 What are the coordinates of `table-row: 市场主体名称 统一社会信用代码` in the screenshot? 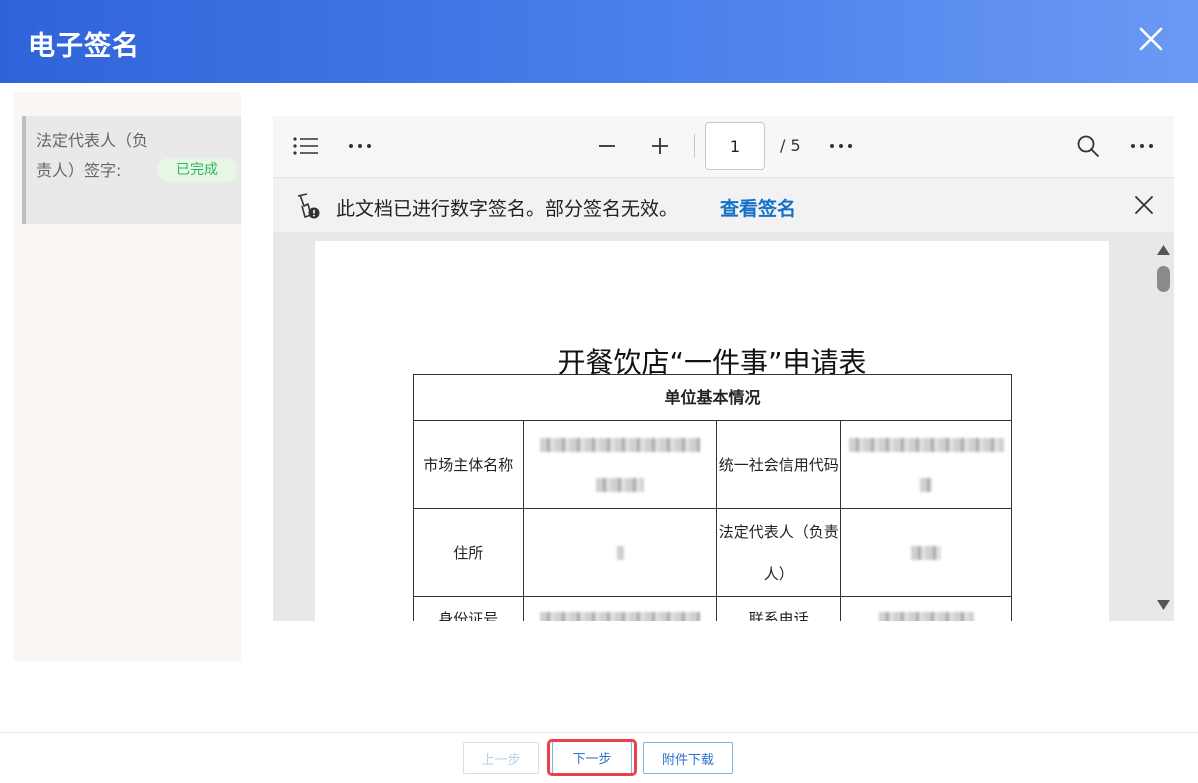 It's located at (712, 464).